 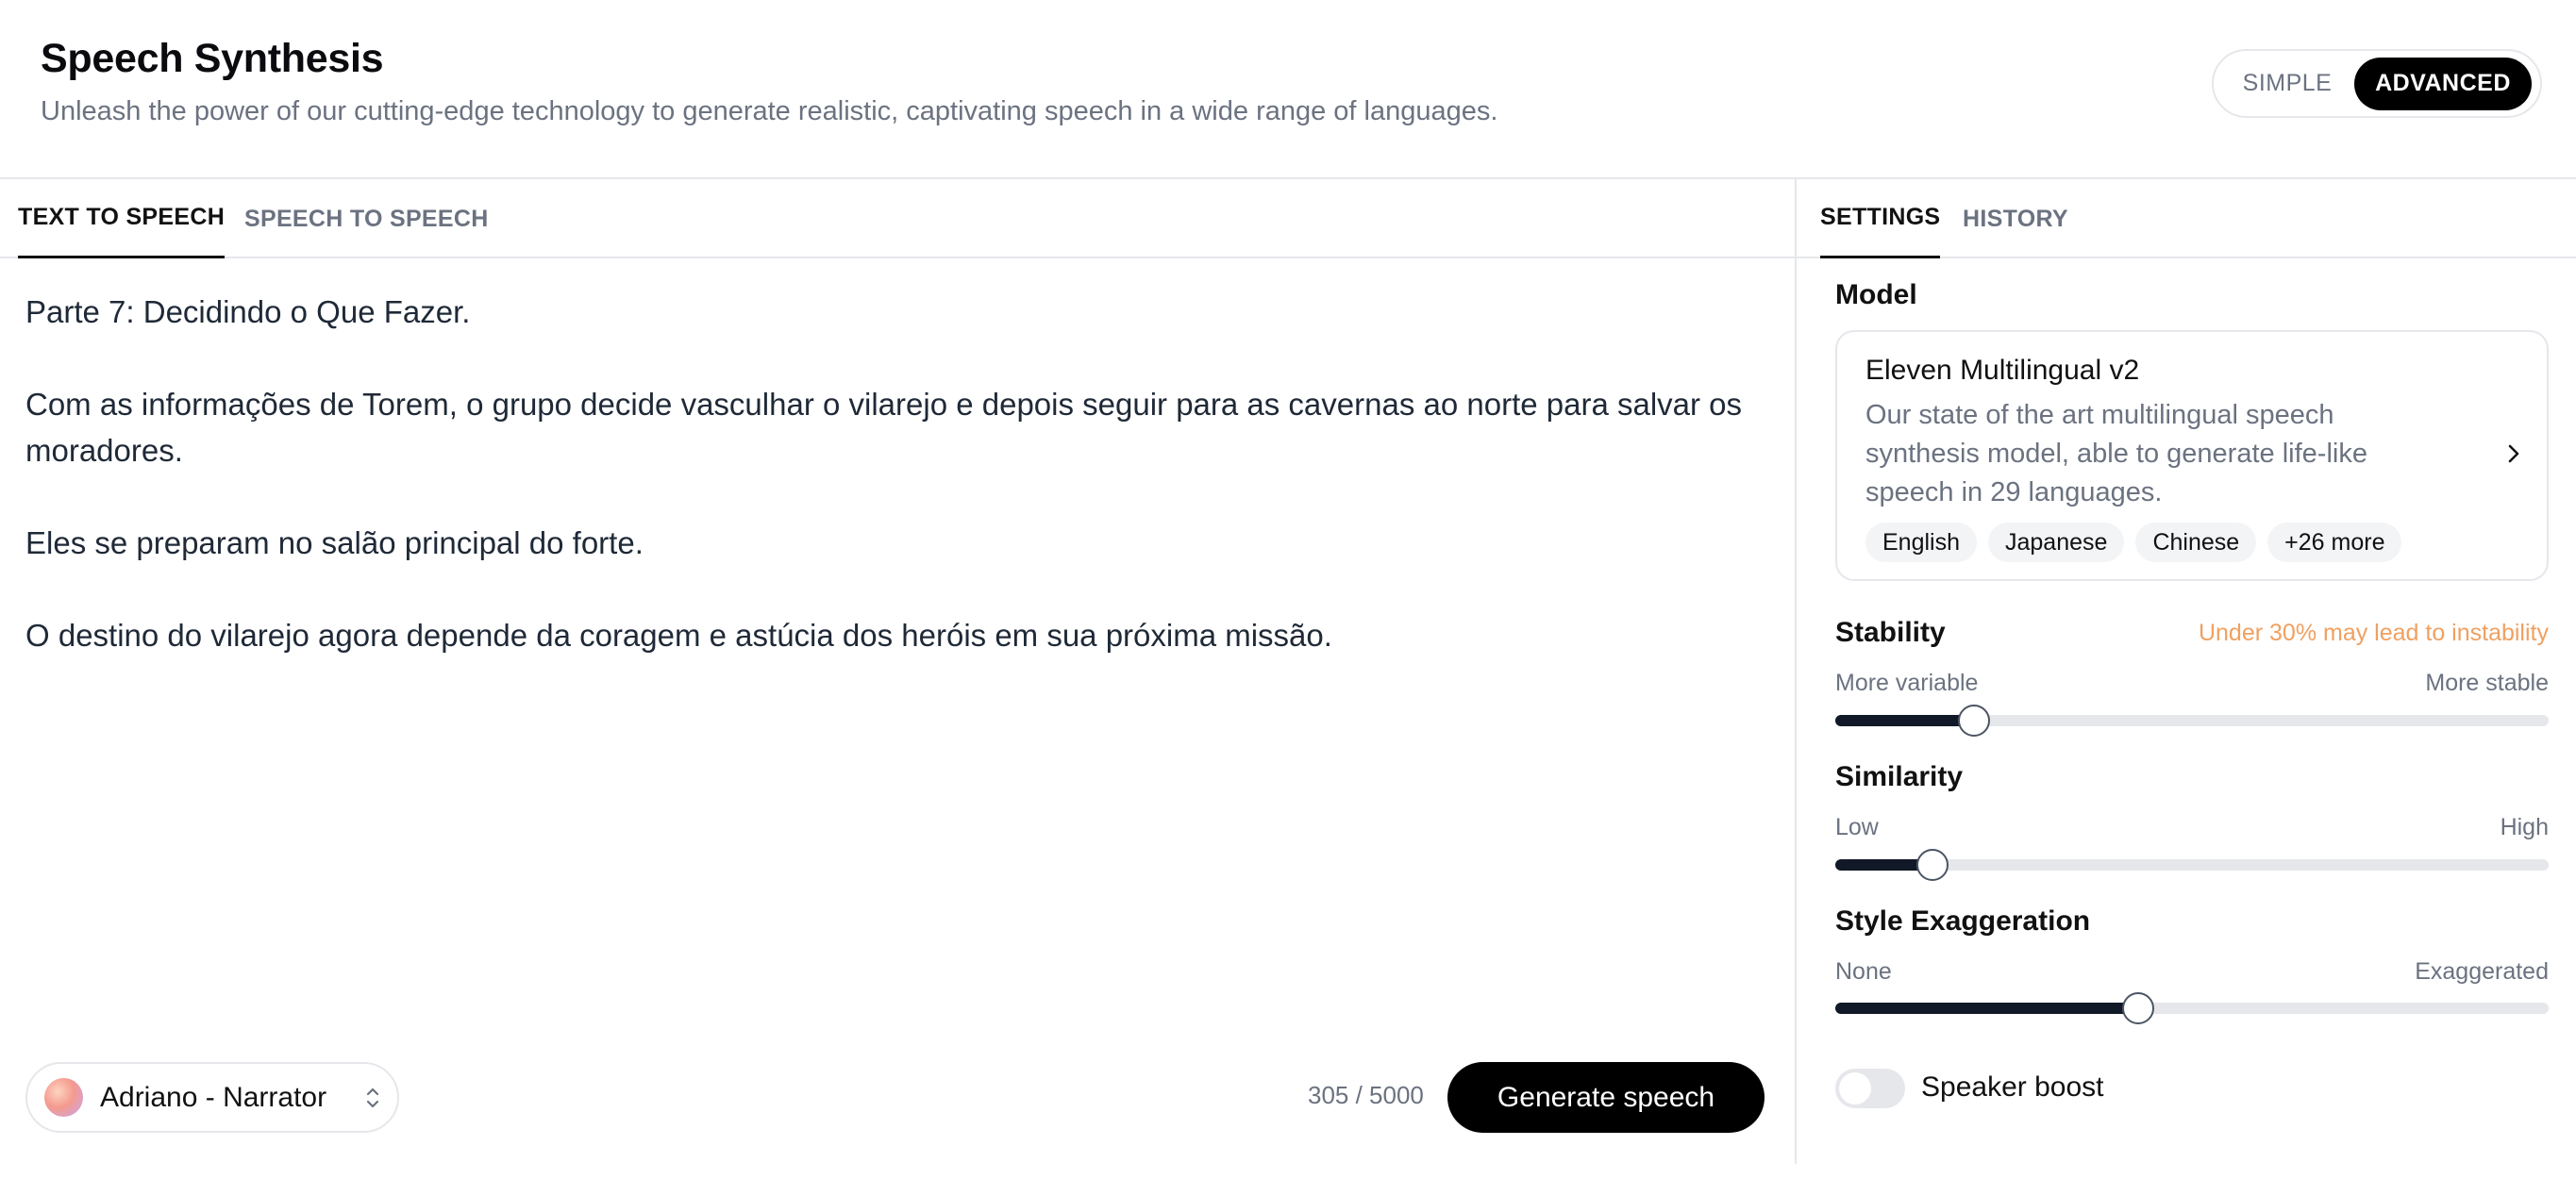 I want to click on stability-max-label: More stable, so click(x=2487, y=683).